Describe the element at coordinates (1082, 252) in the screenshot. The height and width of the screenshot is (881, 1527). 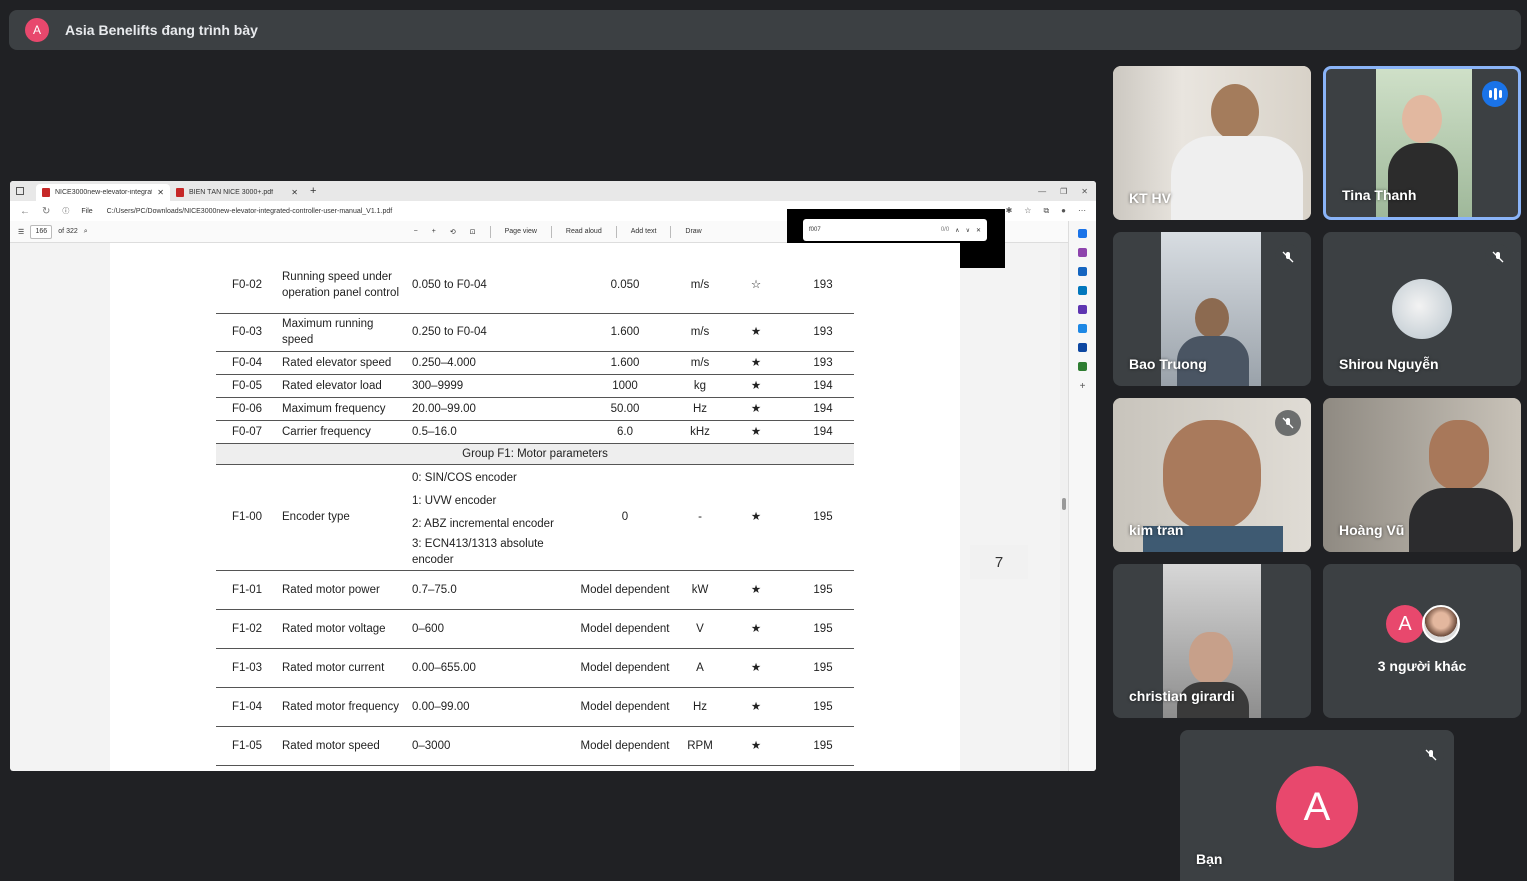
I see `copilot-icon` at that location.